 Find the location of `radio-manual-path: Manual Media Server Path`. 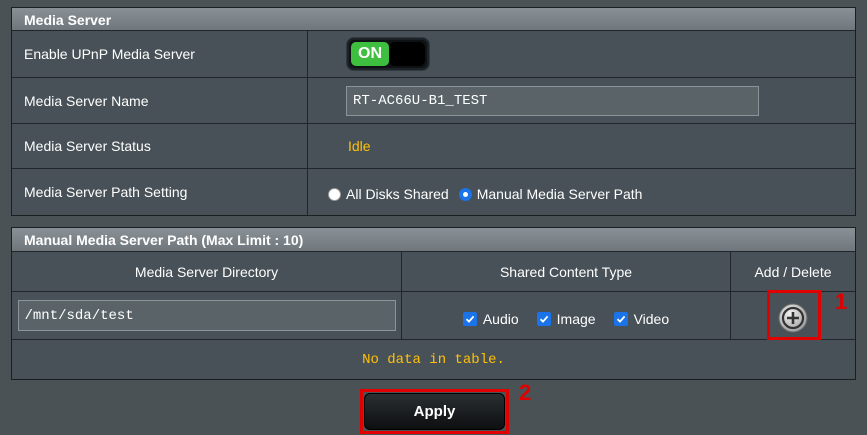

radio-manual-path: Manual Media Server Path is located at coordinates (550, 194).